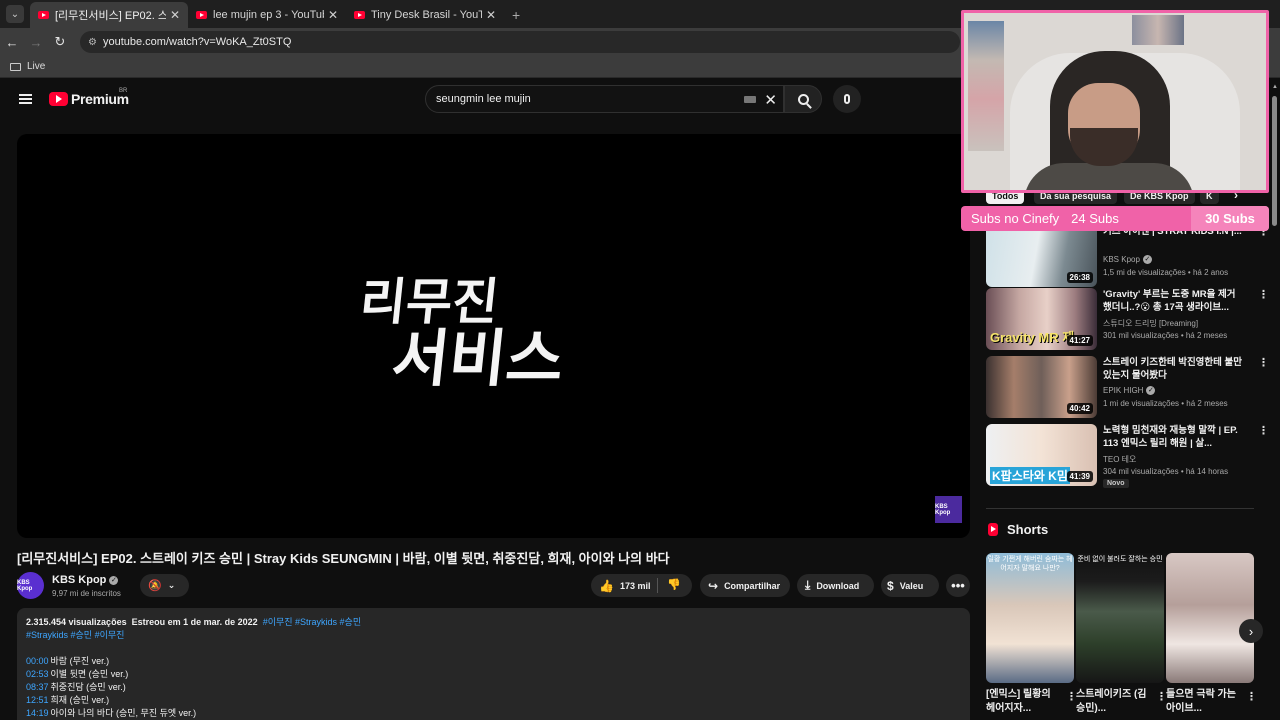 This screenshot has width=1280, height=720. I want to click on chapter-timestamp: 02:53, so click(37, 674).